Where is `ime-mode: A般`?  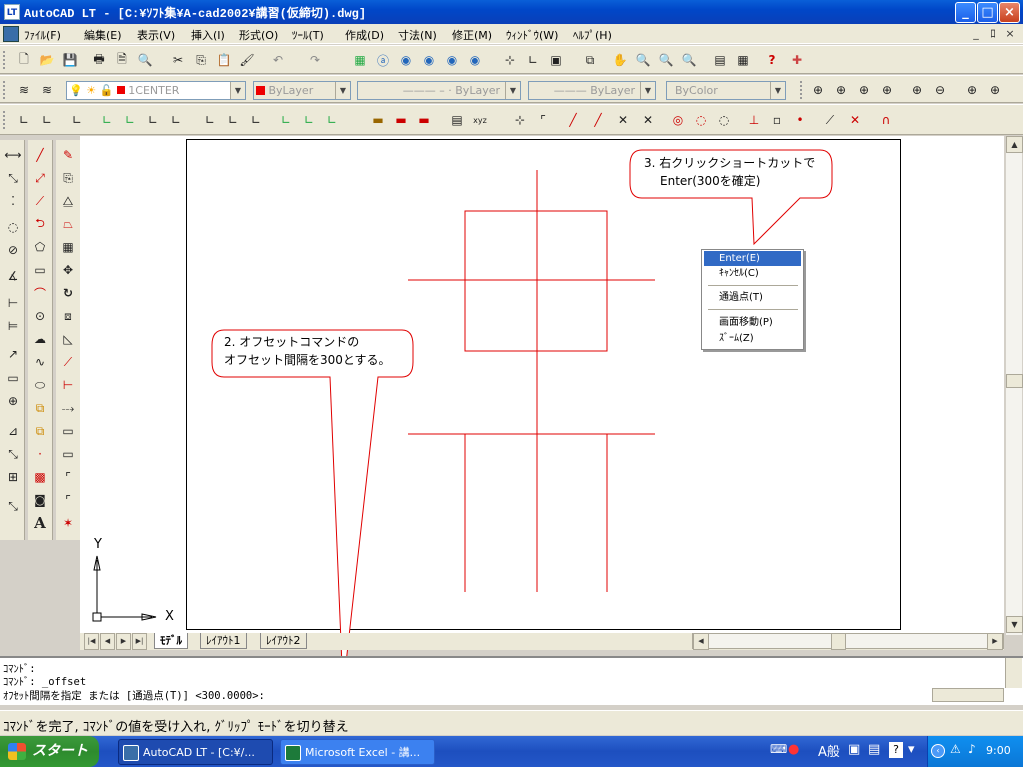 ime-mode: A般 is located at coordinates (829, 750).